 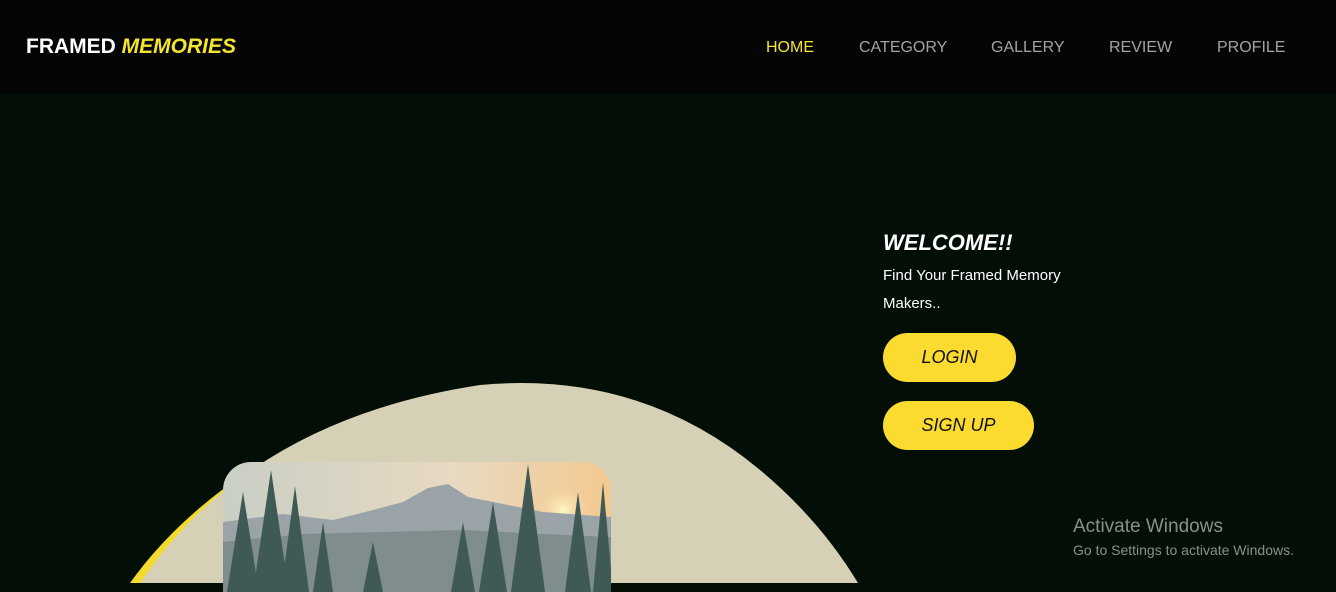 I want to click on welcome-subtitle: Find Your Framed Memory Makers.., so click(x=972, y=289).